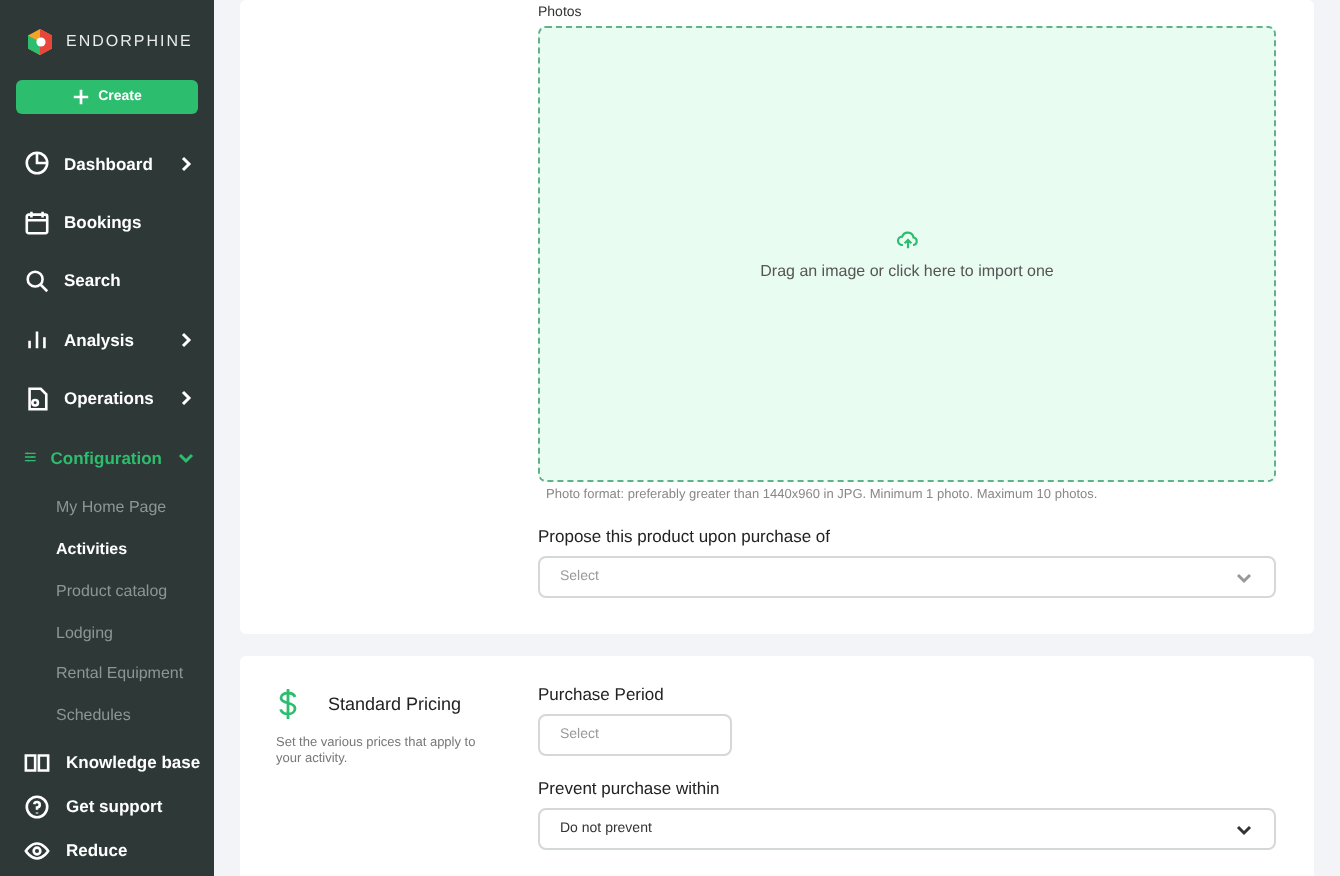 The image size is (1340, 876). What do you see at coordinates (37, 398) in the screenshot?
I see `document-icon` at bounding box center [37, 398].